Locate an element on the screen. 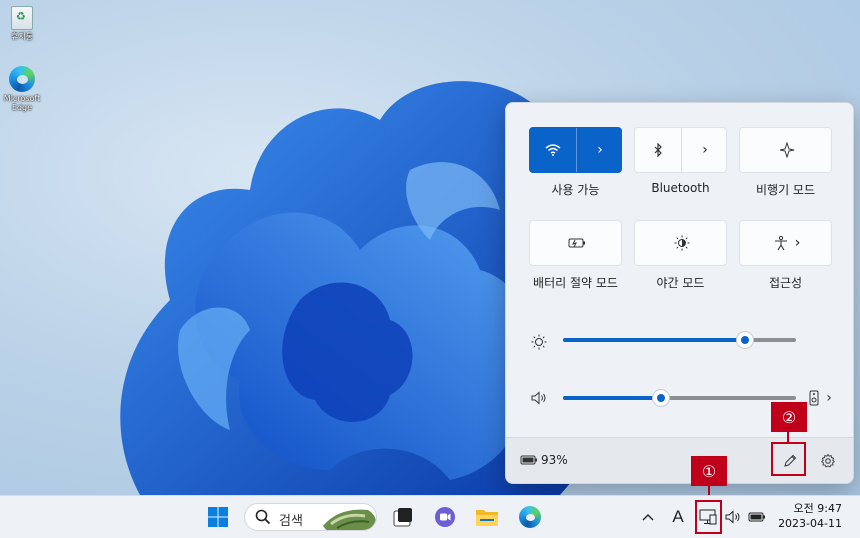  volume-slider is located at coordinates (679, 398).